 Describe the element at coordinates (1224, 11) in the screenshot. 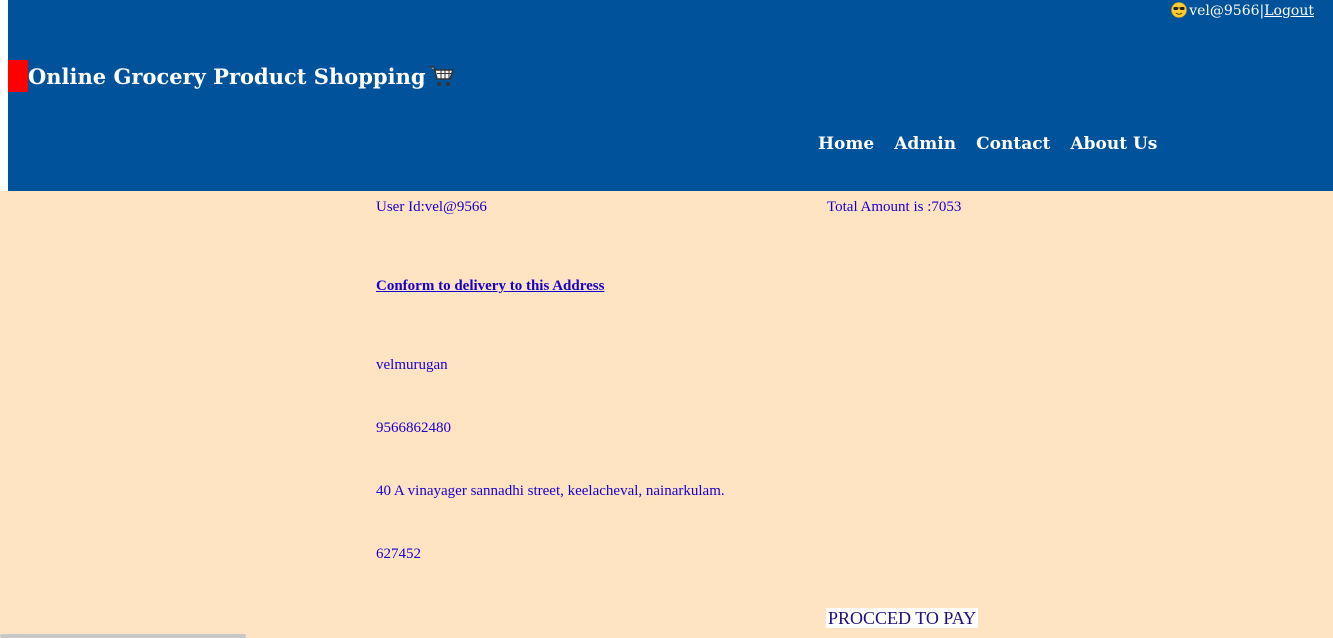

I see `user-name: vel@9566` at that location.